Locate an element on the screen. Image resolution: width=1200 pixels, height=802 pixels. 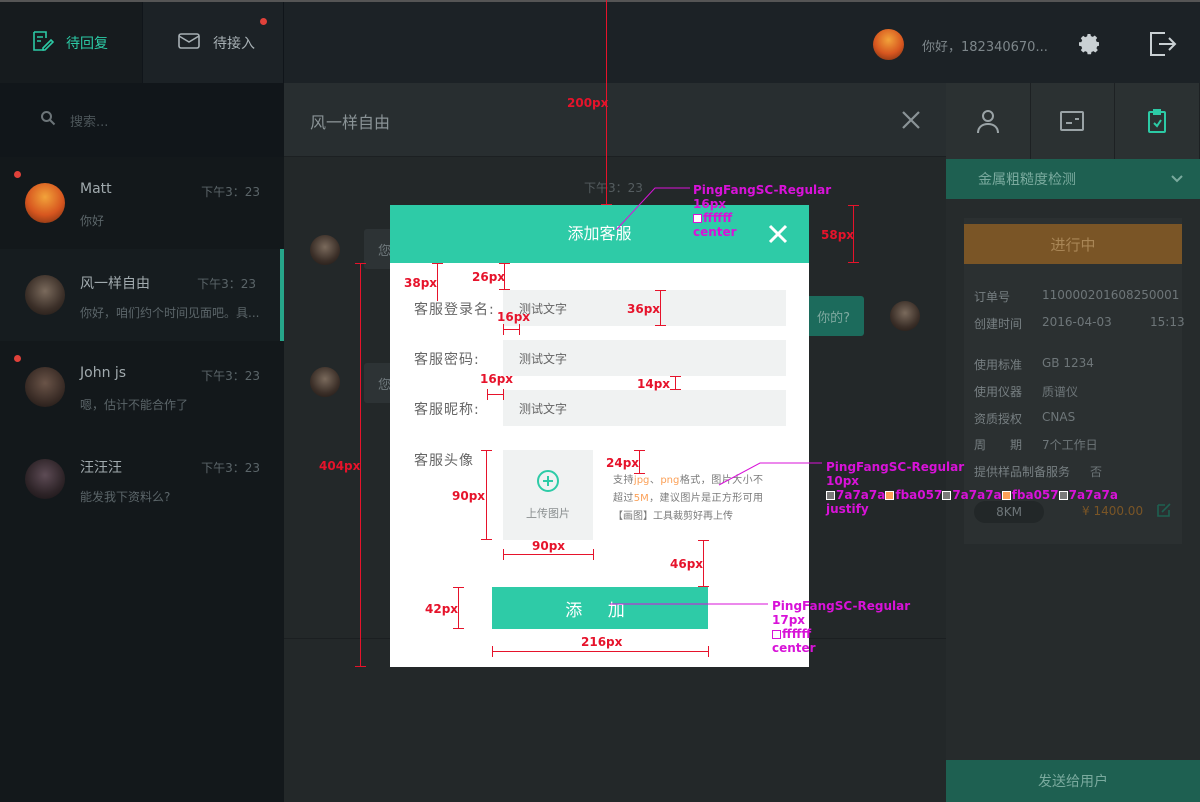
chat-title: 风一样自由 is located at coordinates (350, 122).